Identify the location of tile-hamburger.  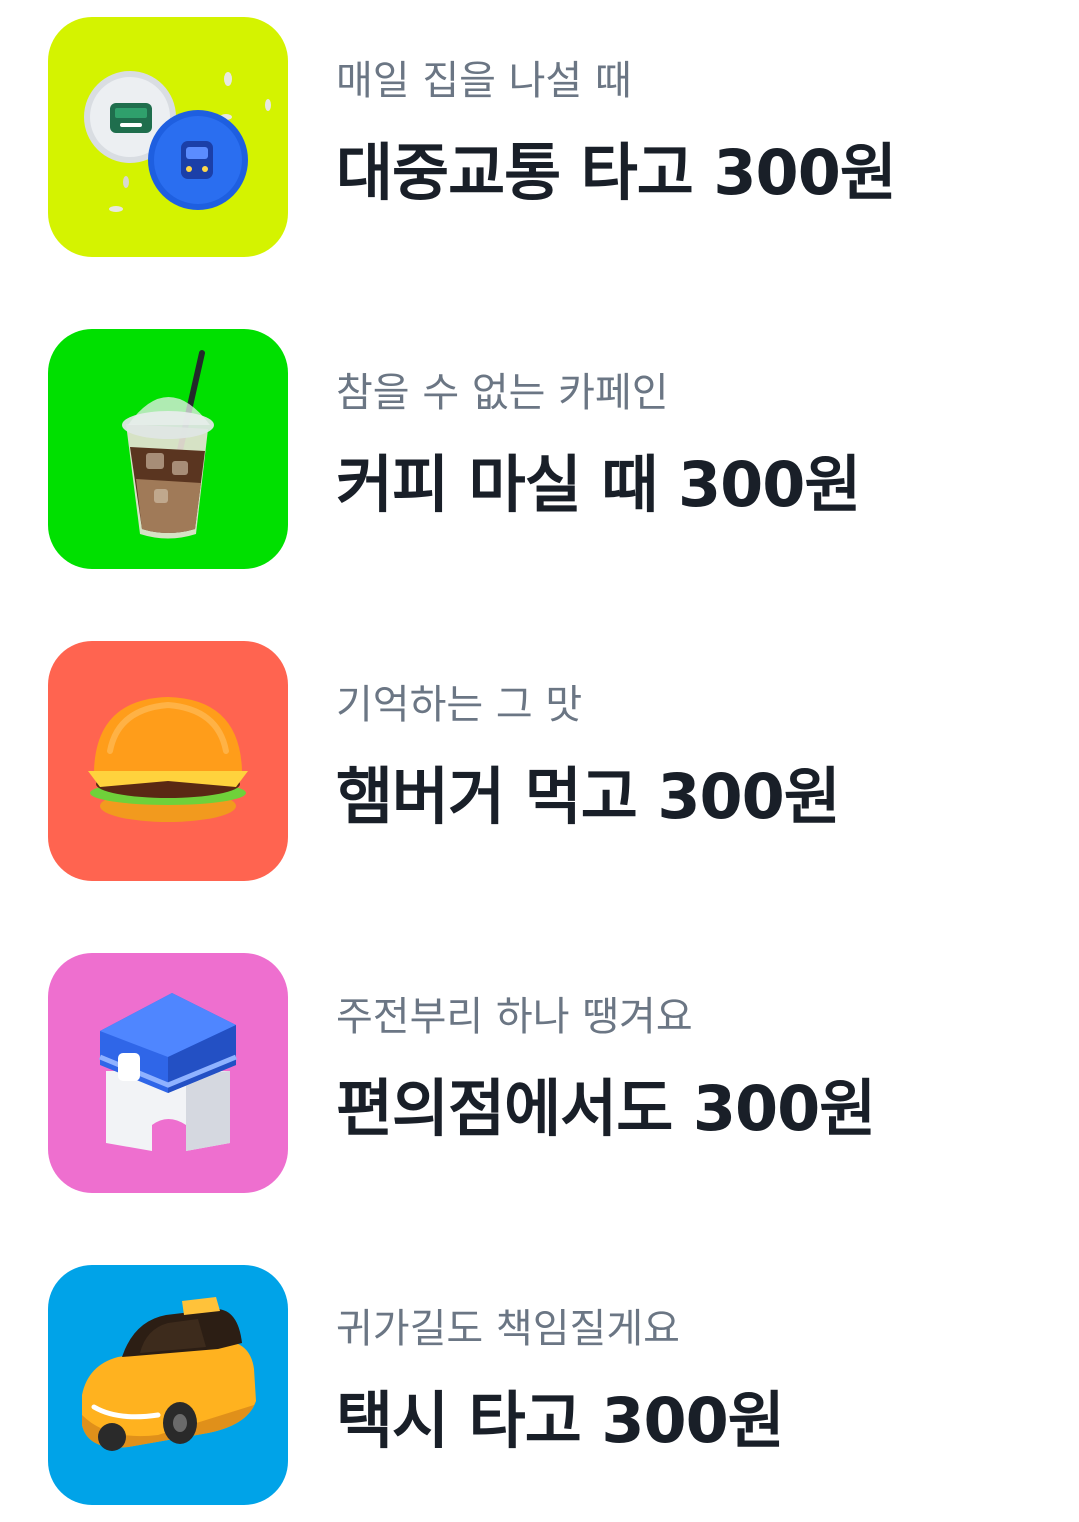
(168, 761).